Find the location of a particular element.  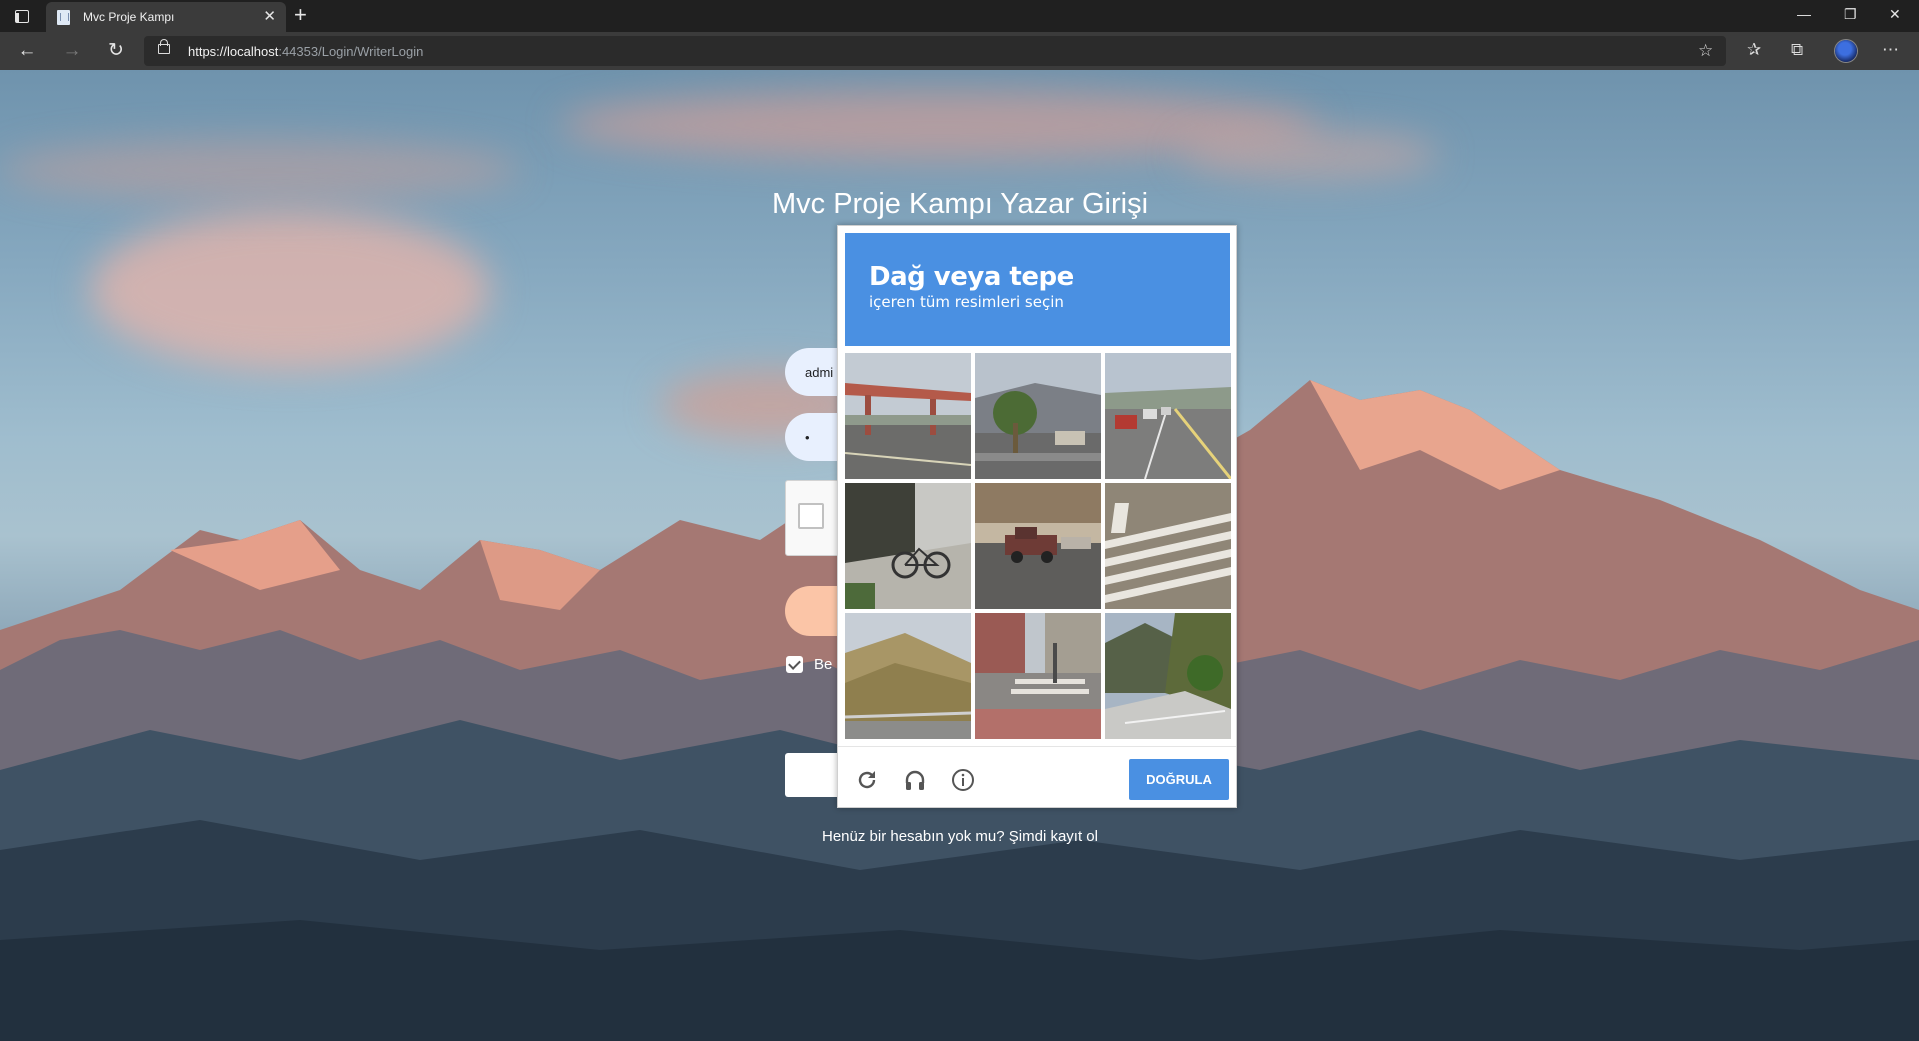

signup-link: Şimdi kayıt ol is located at coordinates (1053, 836).